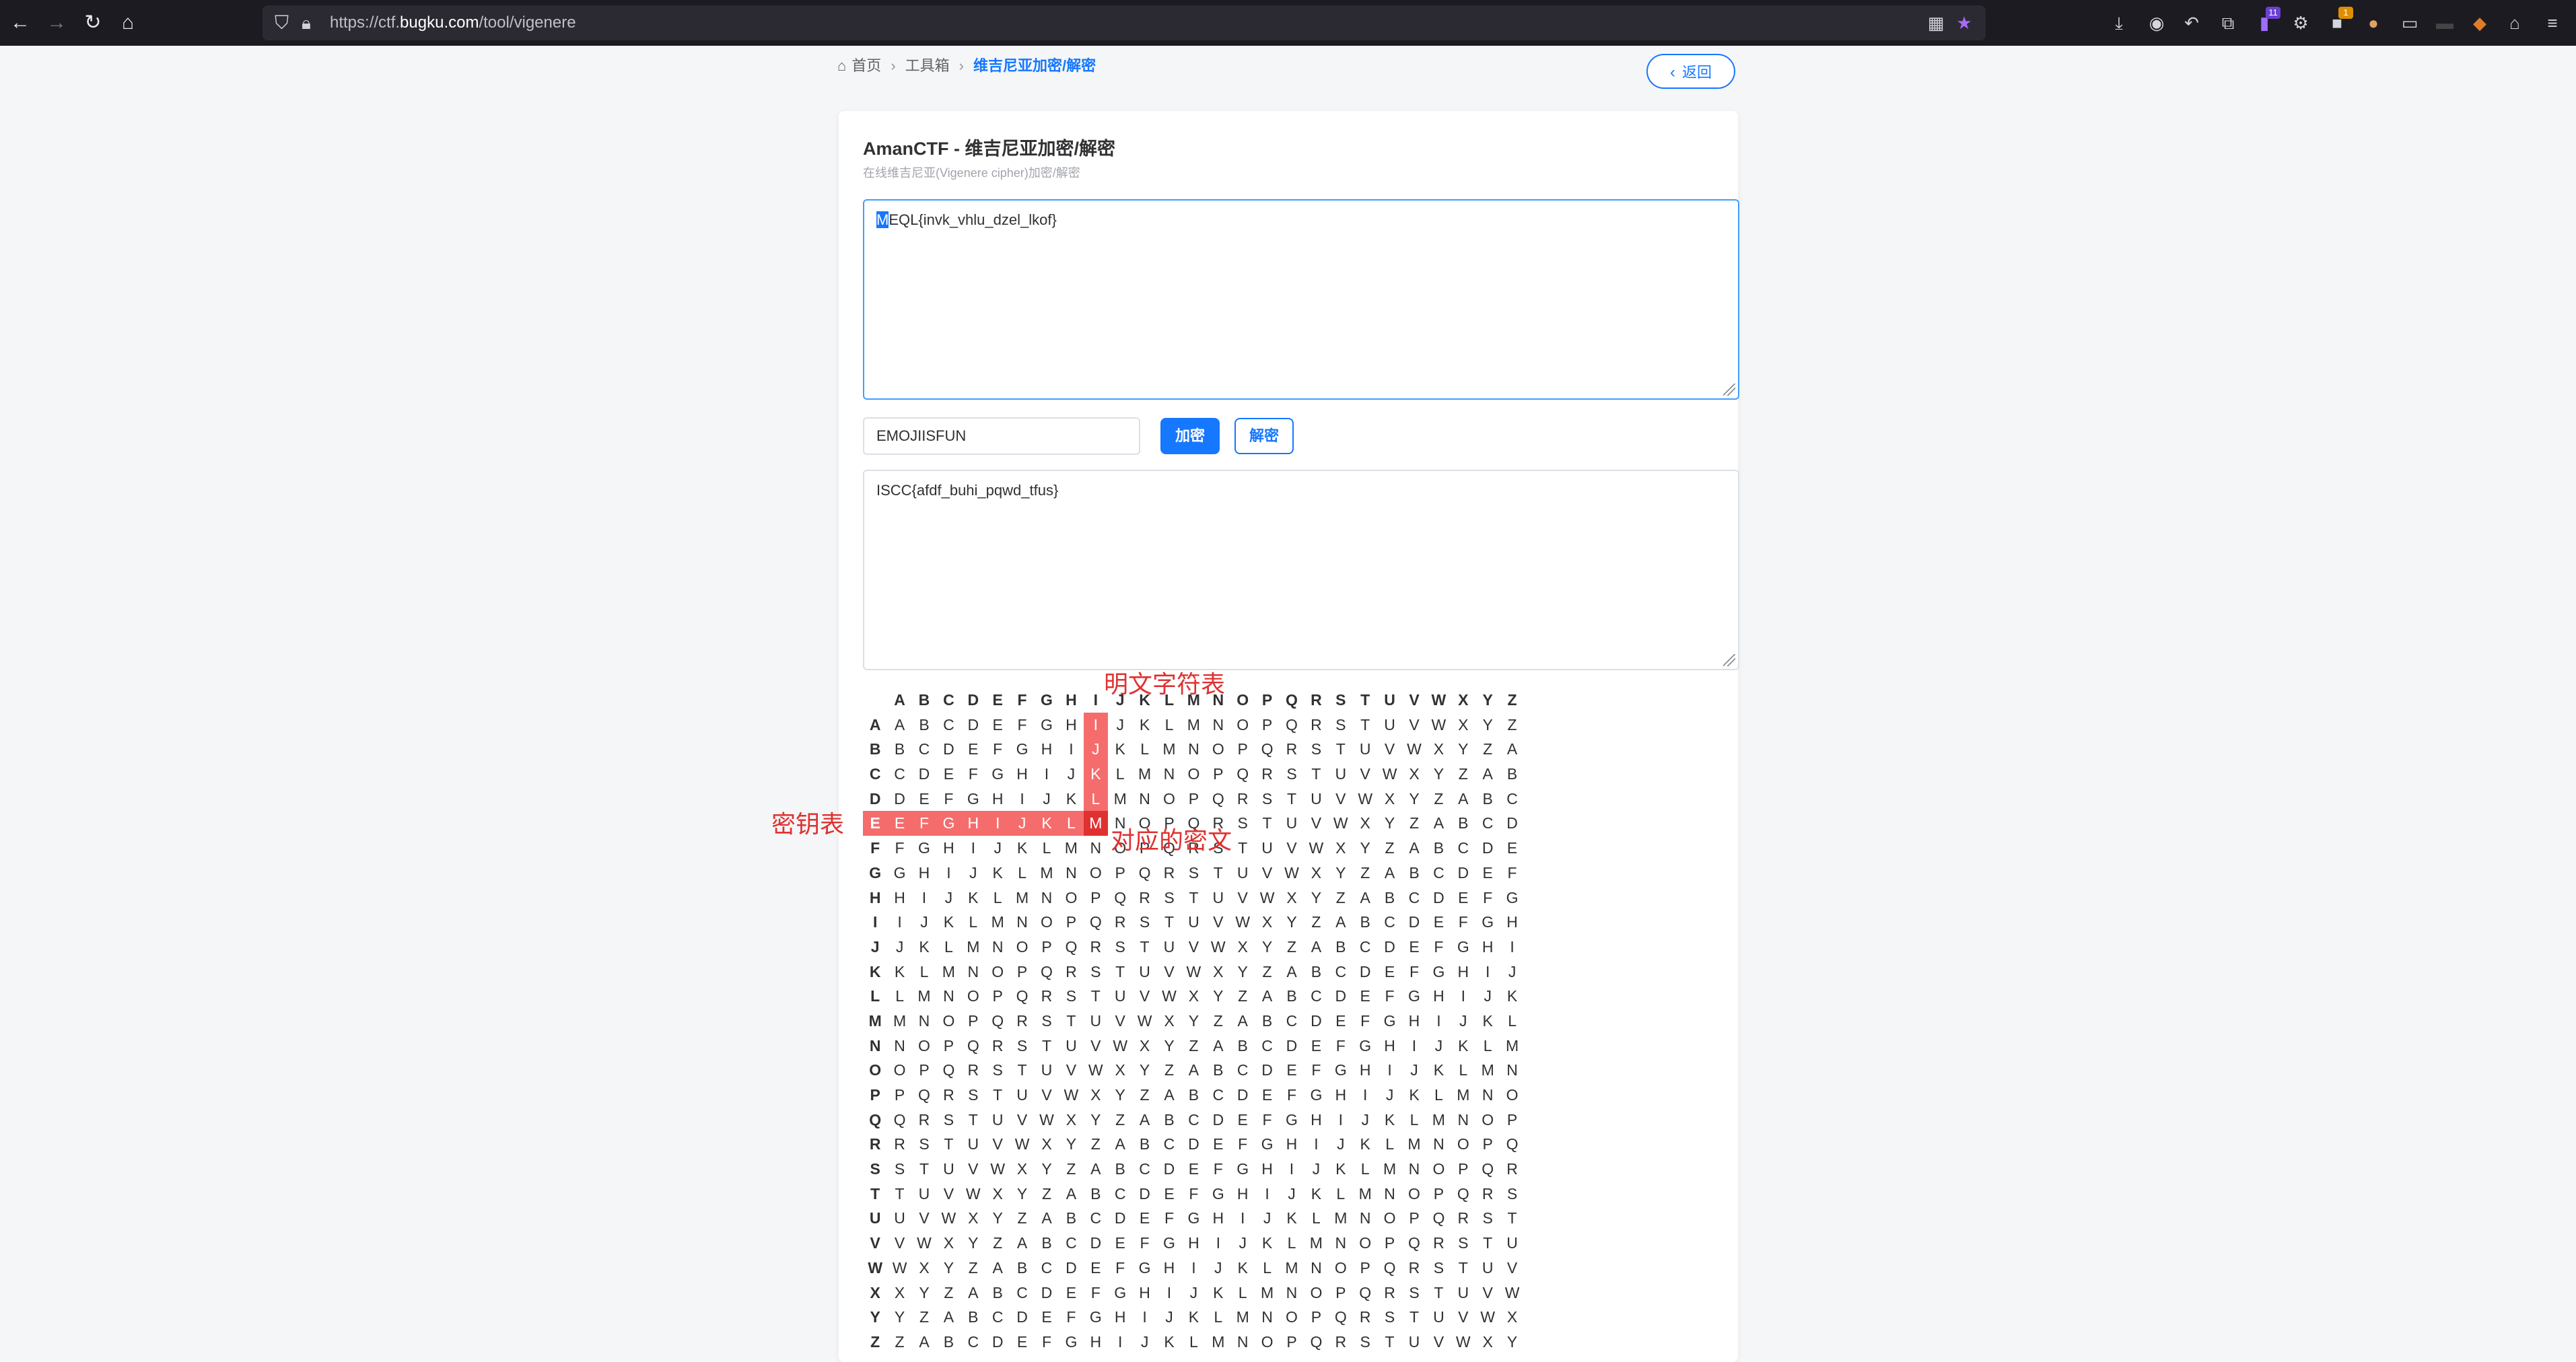 This screenshot has width=2576, height=1362. I want to click on home-icon: ⌂, so click(127, 23).